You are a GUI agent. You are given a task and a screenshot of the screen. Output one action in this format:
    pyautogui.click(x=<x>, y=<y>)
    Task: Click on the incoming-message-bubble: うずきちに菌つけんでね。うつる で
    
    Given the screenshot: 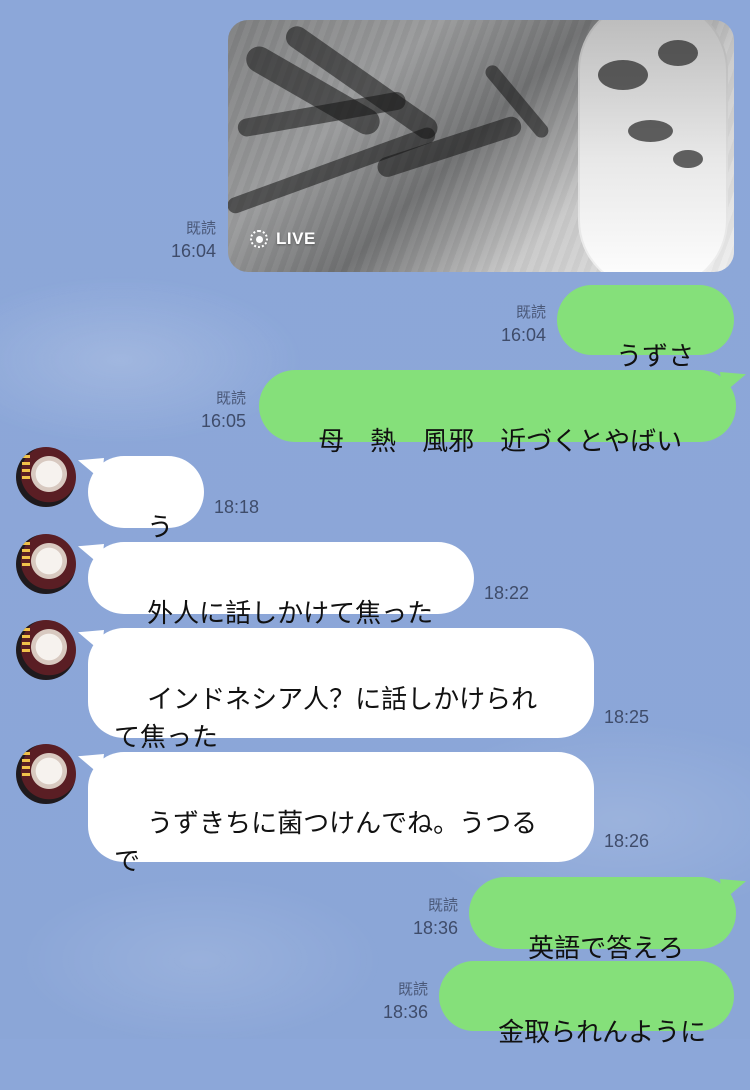 What is the action you would take?
    pyautogui.click(x=341, y=814)
    